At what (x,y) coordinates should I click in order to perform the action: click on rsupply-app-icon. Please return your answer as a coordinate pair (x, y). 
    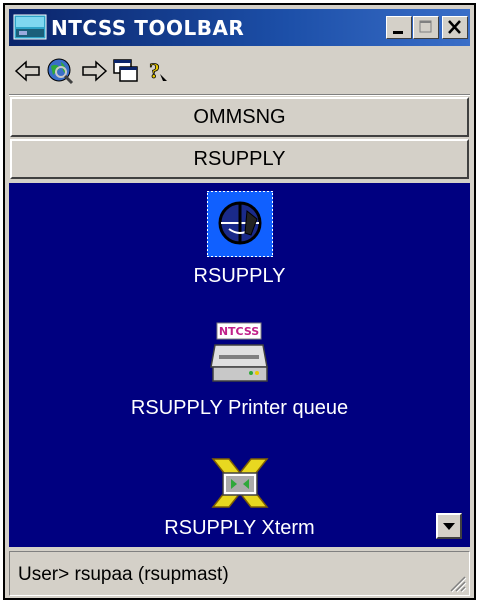
    Looking at the image, I should click on (239, 224).